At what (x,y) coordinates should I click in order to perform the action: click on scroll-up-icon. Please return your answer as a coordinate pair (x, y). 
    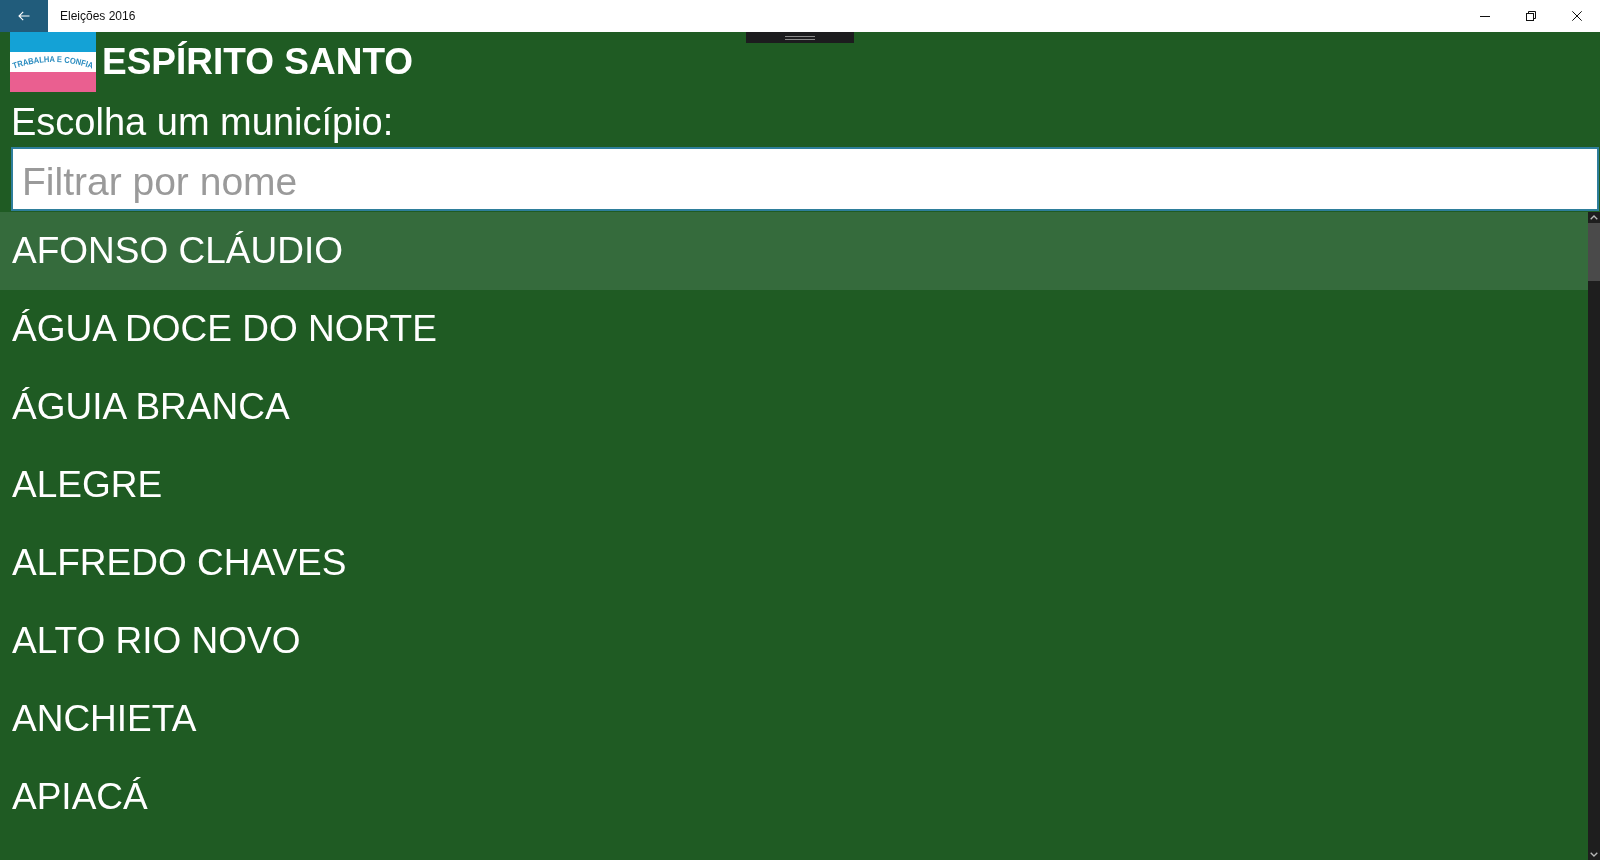
    Looking at the image, I should click on (1594, 217).